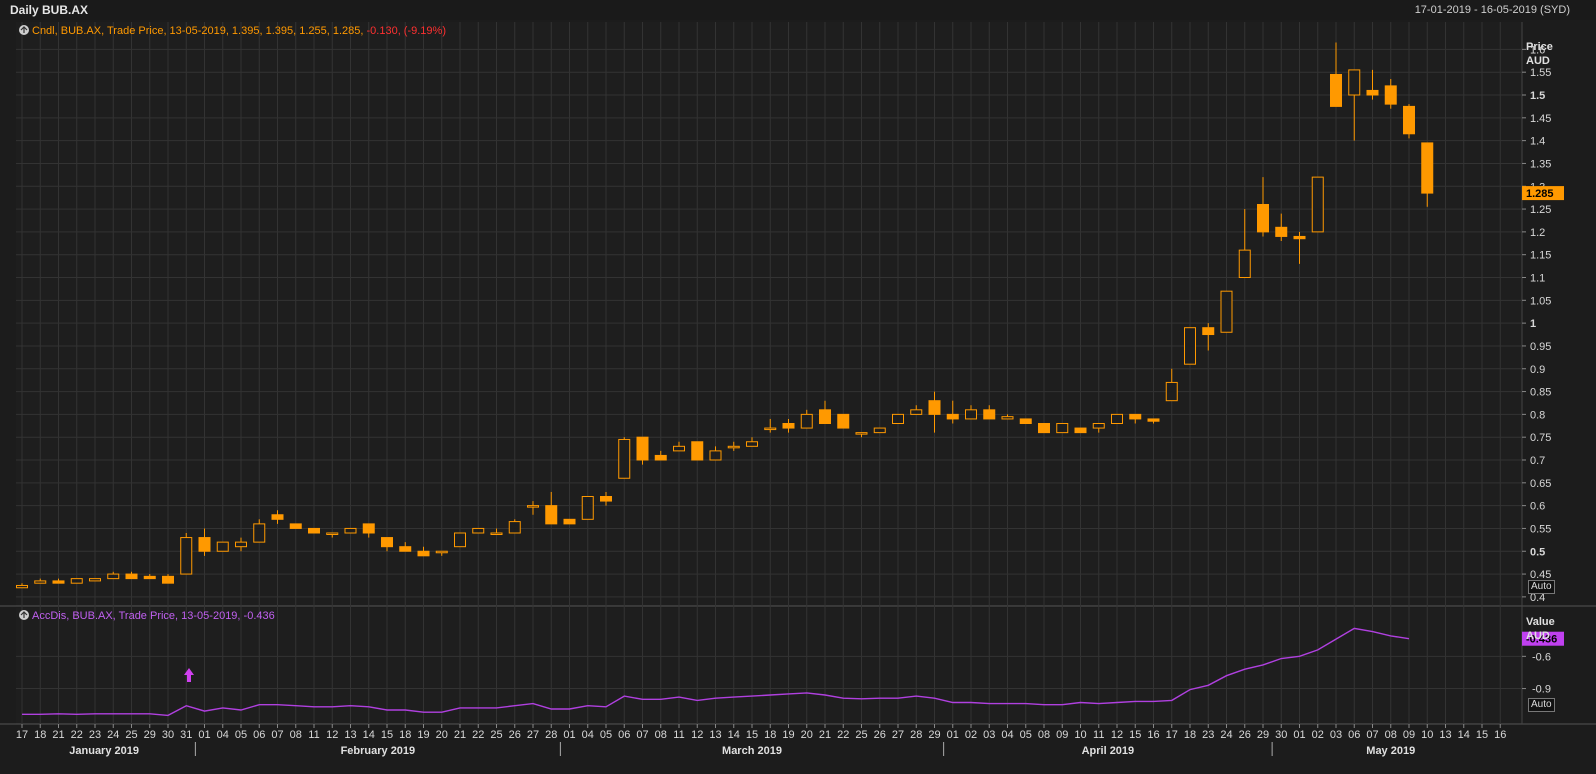 Image resolution: width=1596 pixels, height=774 pixels. I want to click on x-tick-label: 17, so click(1172, 735).